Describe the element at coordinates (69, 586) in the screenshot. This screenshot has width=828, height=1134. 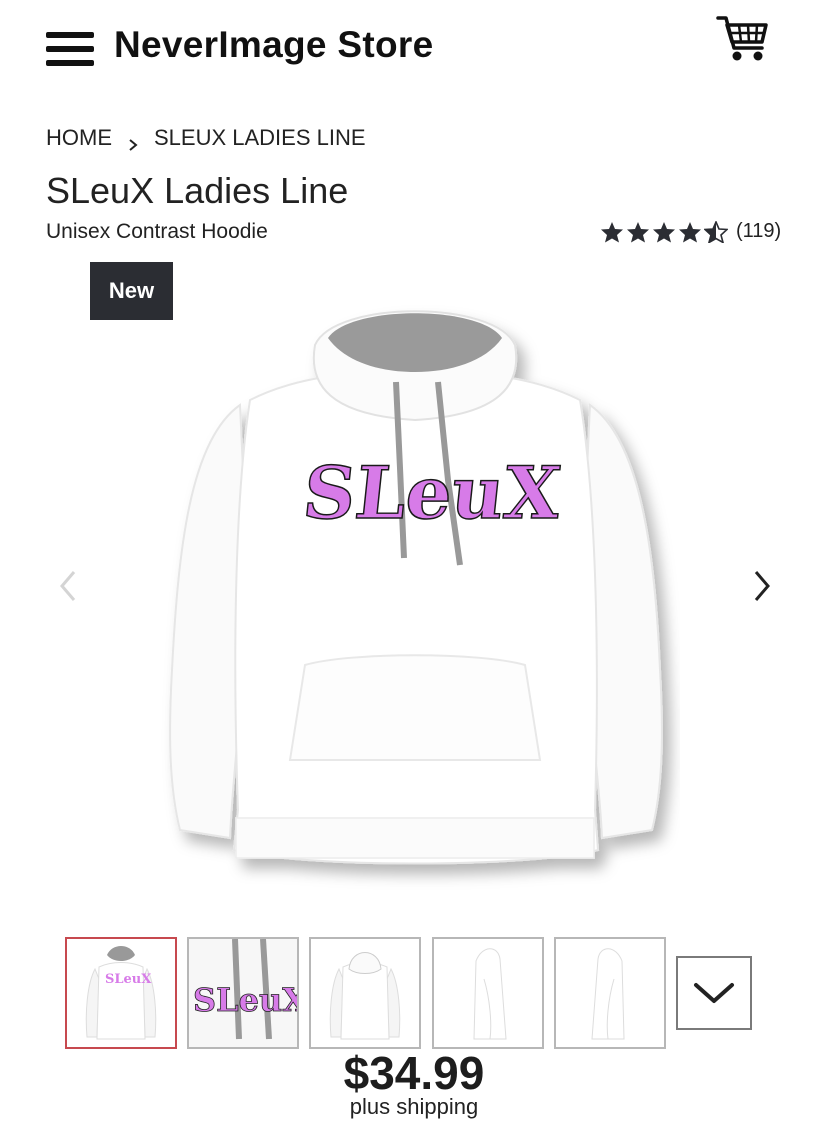
I see `chevron-left-icon` at that location.